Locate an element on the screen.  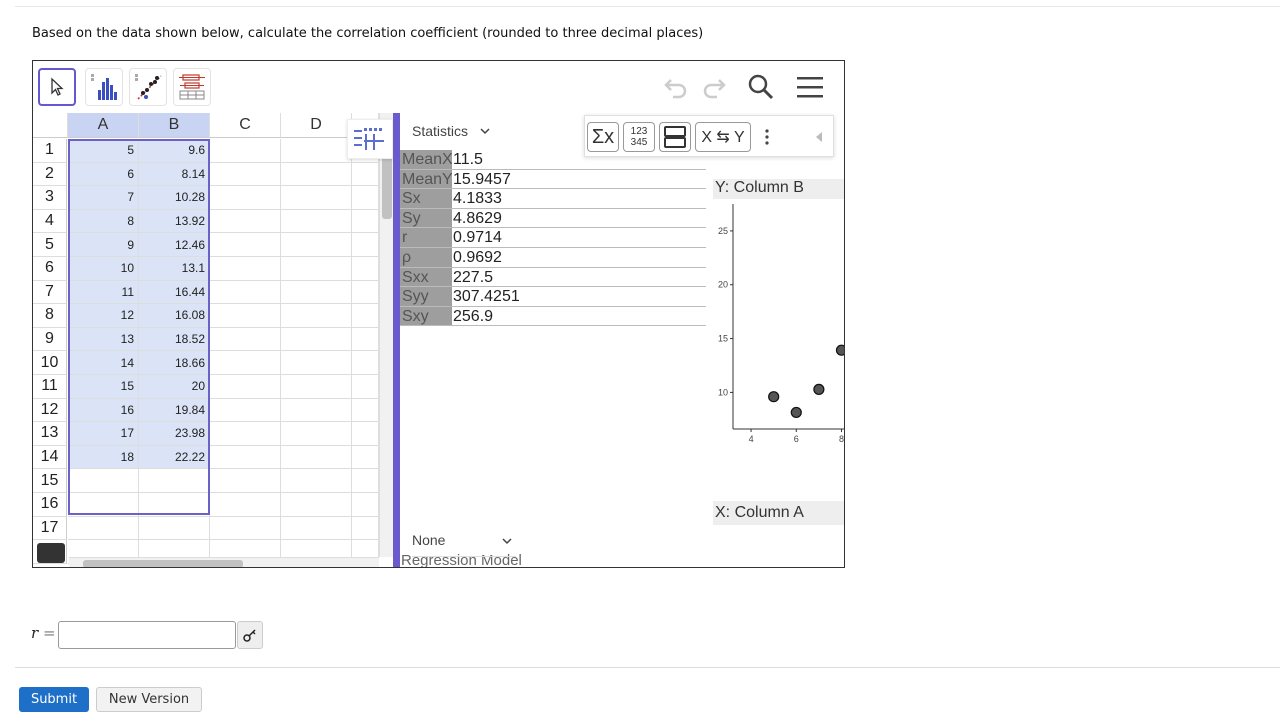
table-cell: 12.46 is located at coordinates (174, 245).